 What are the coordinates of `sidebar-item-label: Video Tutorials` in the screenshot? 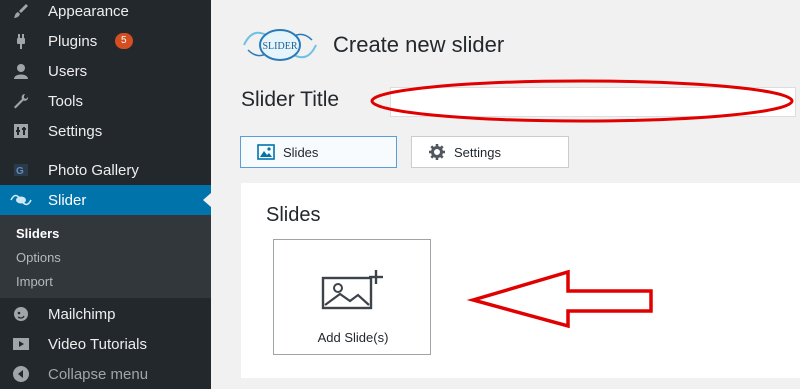 It's located at (97, 344).